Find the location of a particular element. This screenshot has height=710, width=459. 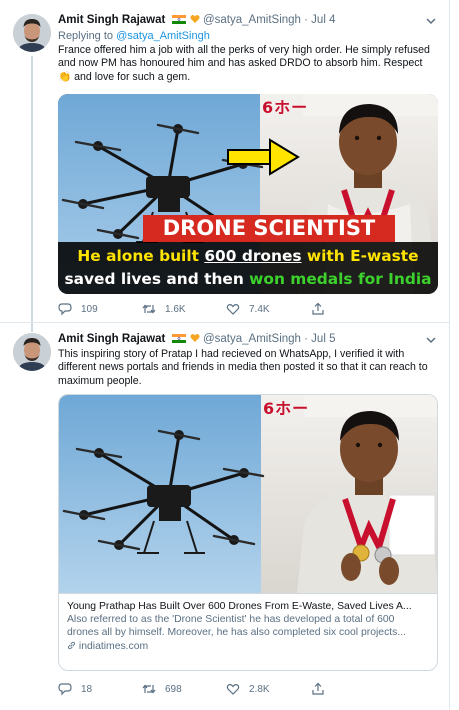

banner-line-1: He alone built 600 drones with E-waste is located at coordinates (248, 256).